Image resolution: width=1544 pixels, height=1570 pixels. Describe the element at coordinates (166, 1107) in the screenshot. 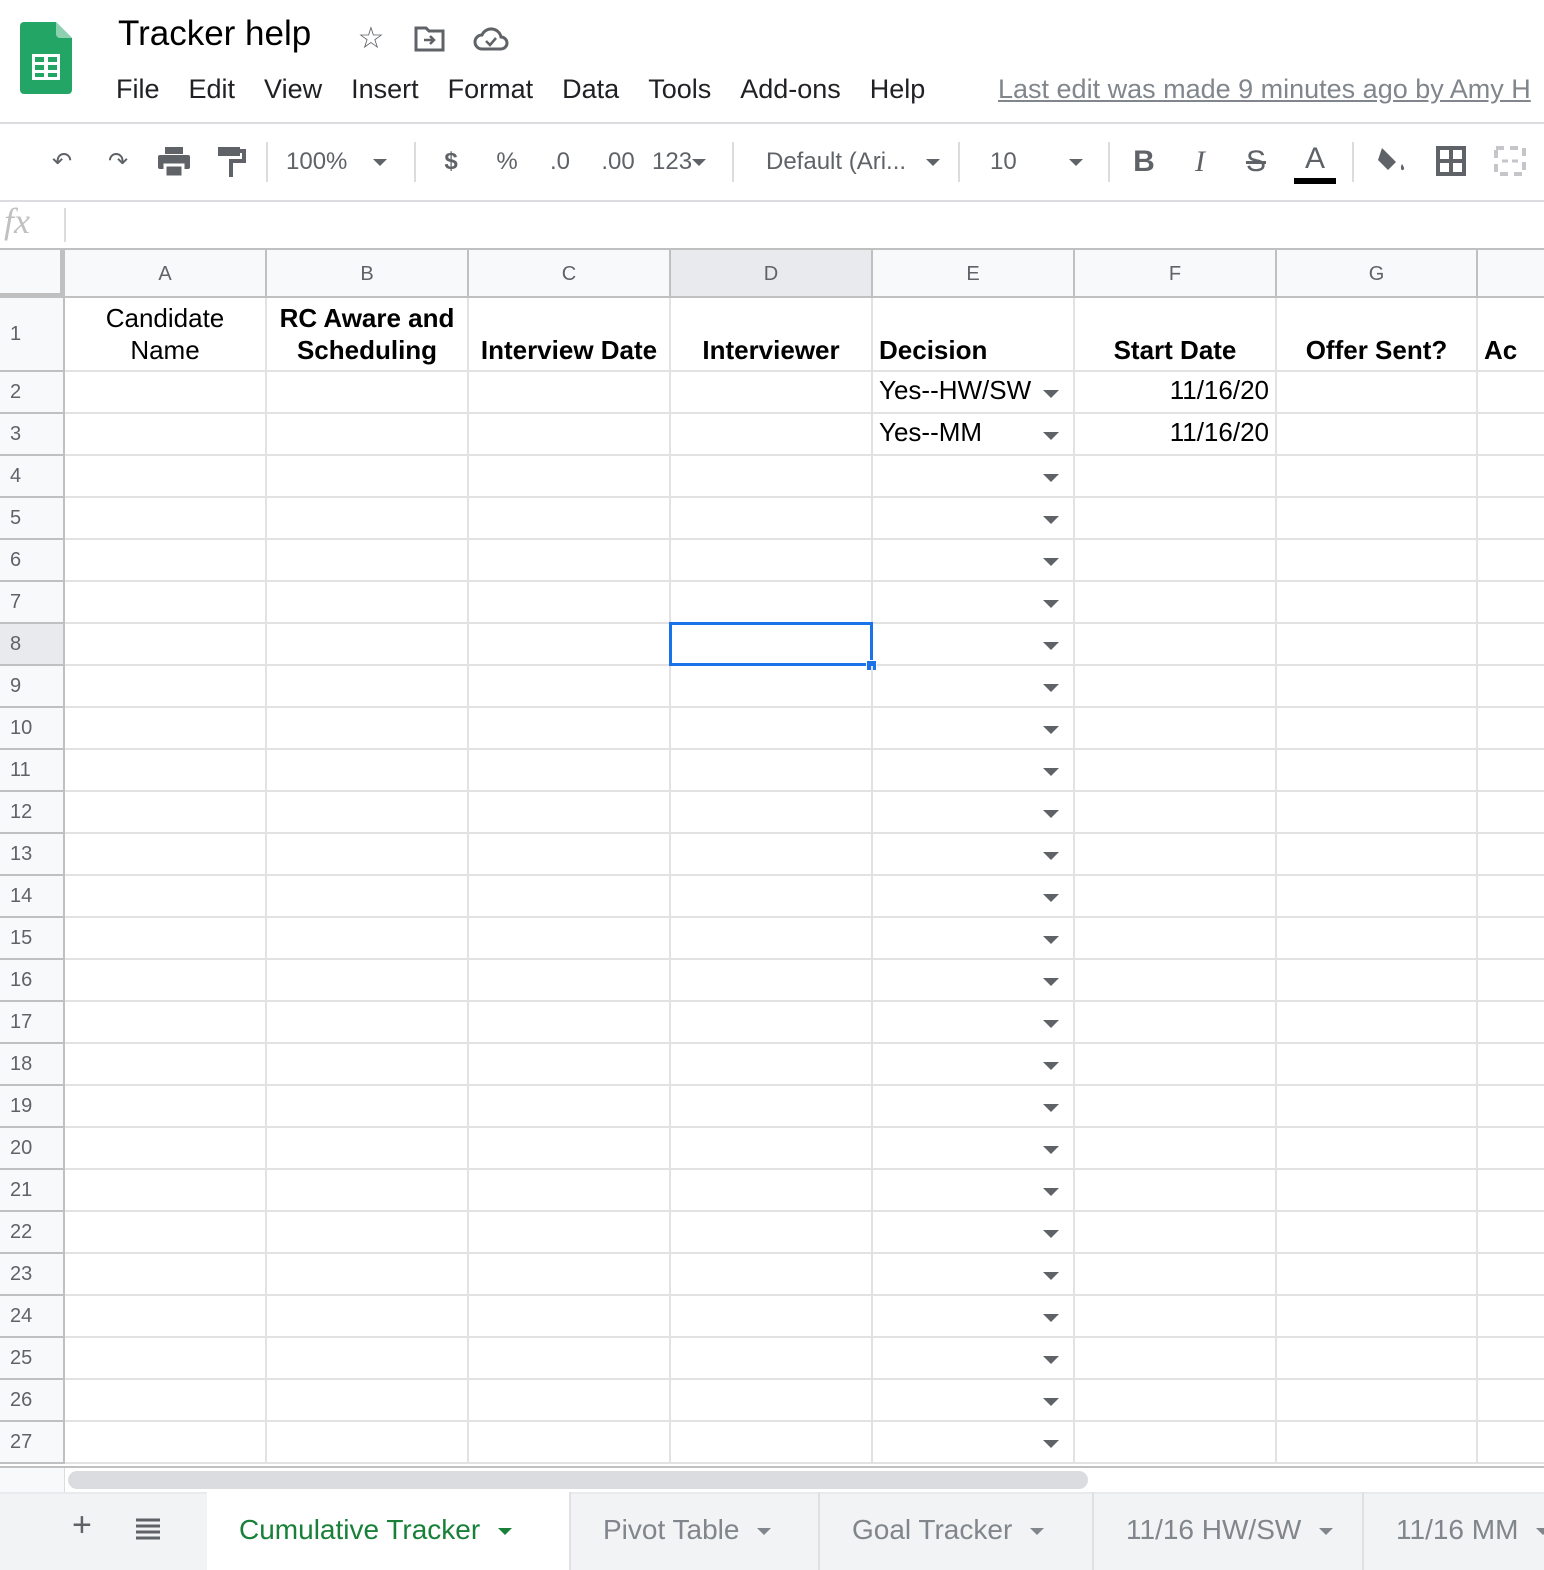

I see `cell-a19` at that location.